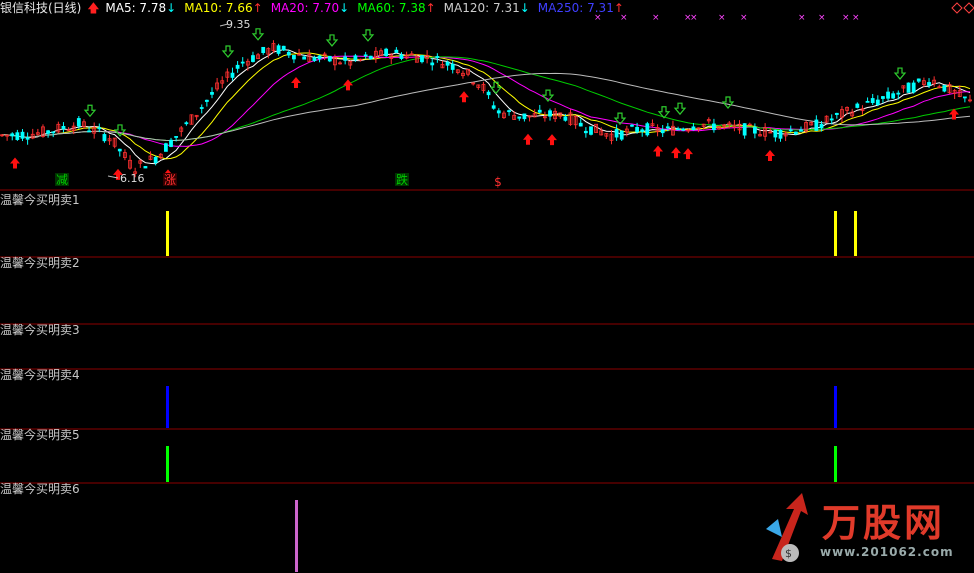 The image size is (974, 573). Describe the element at coordinates (40, 375) in the screenshot. I see `signal-panel-label-4: 温馨今买明卖4` at that location.